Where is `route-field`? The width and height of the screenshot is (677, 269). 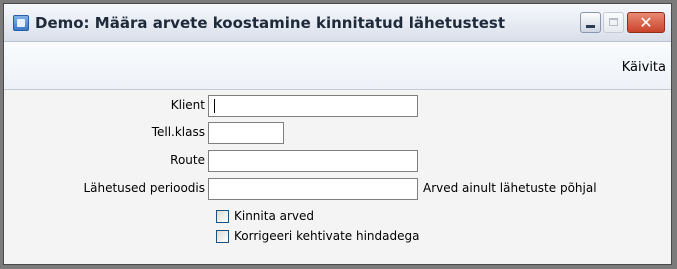
route-field is located at coordinates (313, 161).